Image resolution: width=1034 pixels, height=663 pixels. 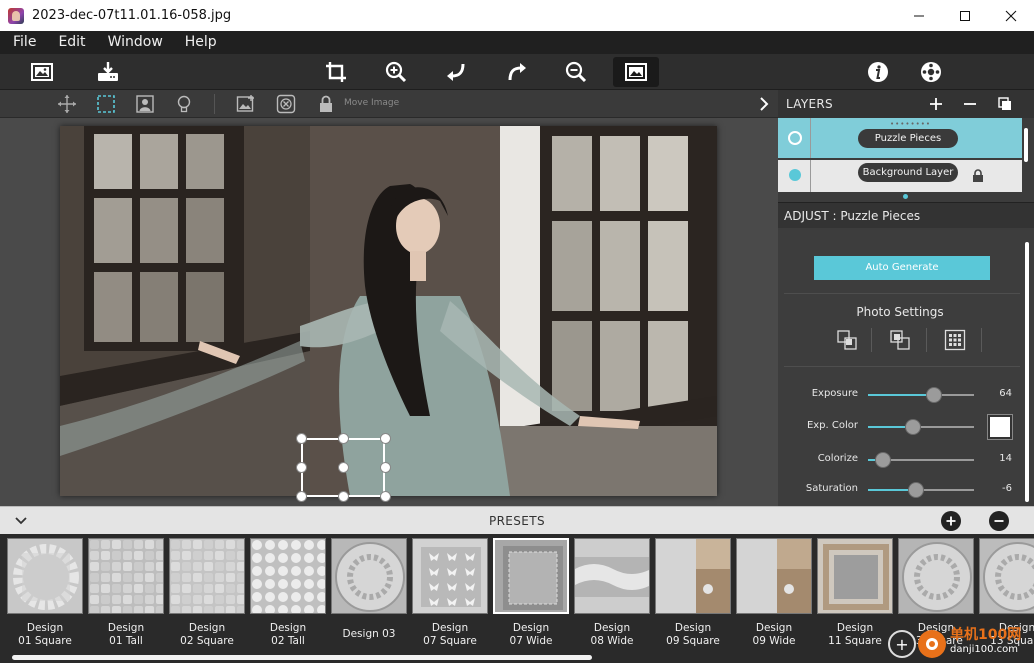 I want to click on auto-generate-button: Auto Generate, so click(x=902, y=268).